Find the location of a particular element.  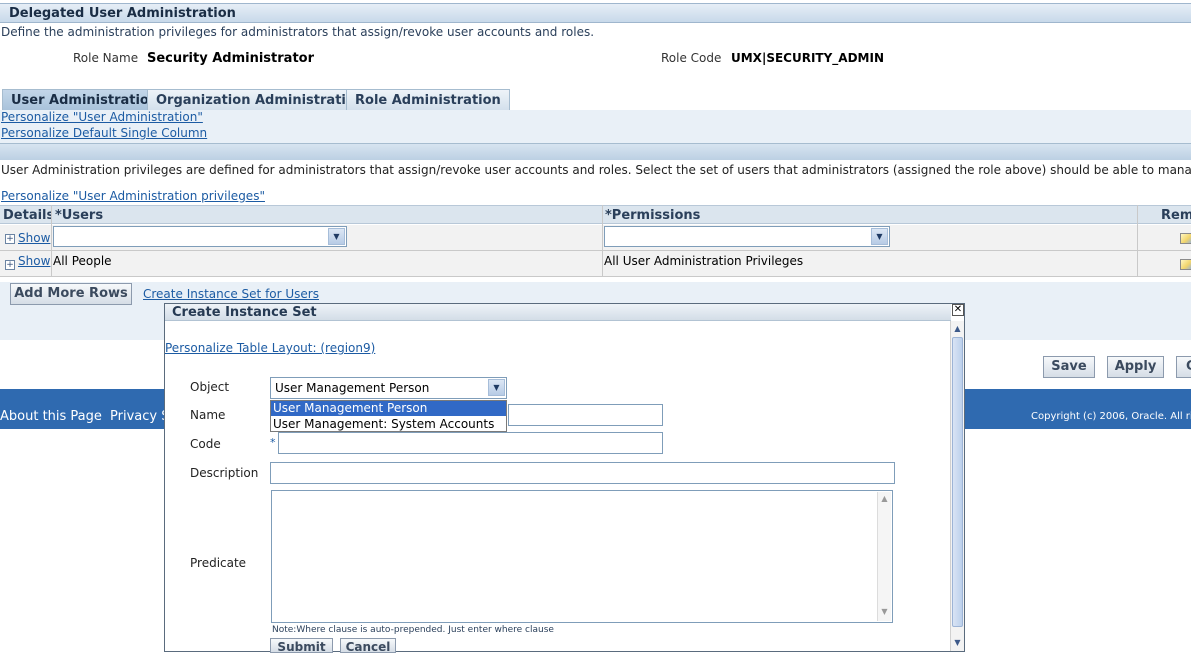

column-header-remove: Rem is located at coordinates (1164, 214).